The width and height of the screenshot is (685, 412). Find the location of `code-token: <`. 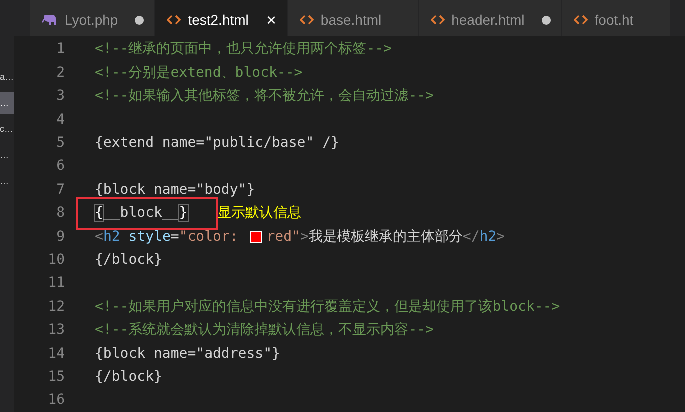

code-token: < is located at coordinates (99, 236).